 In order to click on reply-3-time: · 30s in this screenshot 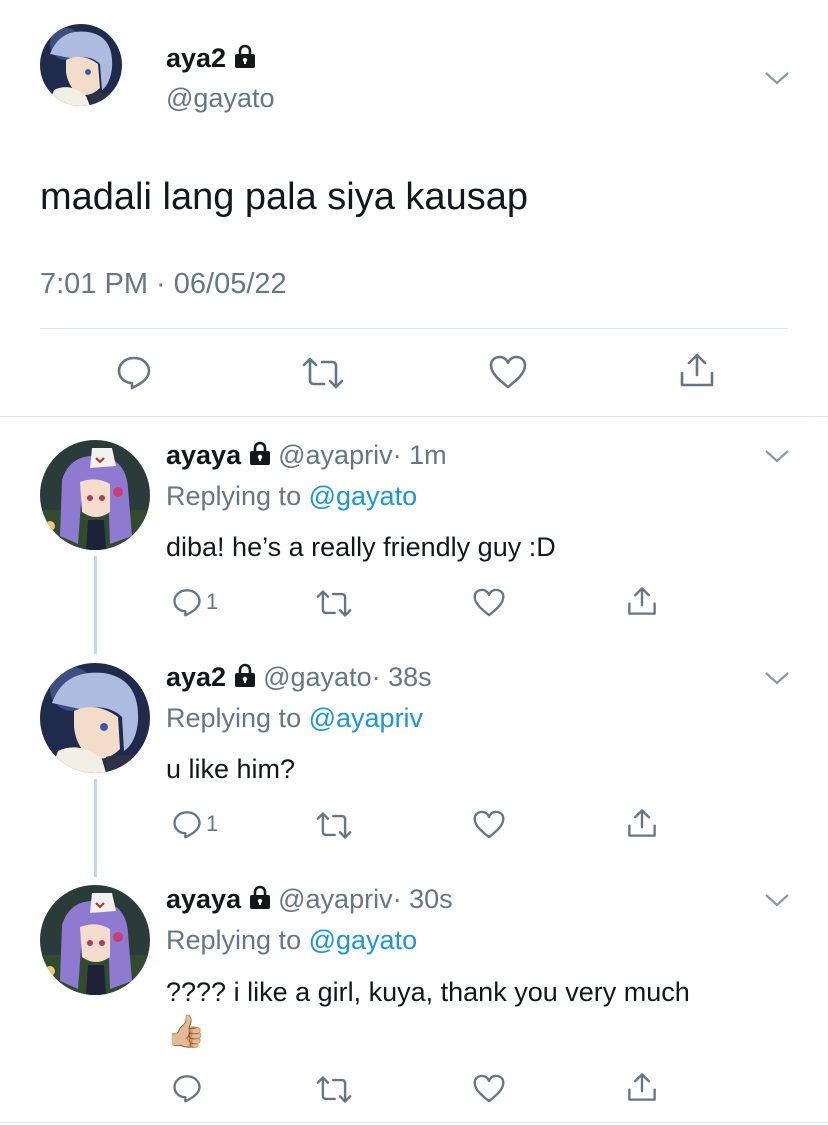, I will do `click(422, 899)`.